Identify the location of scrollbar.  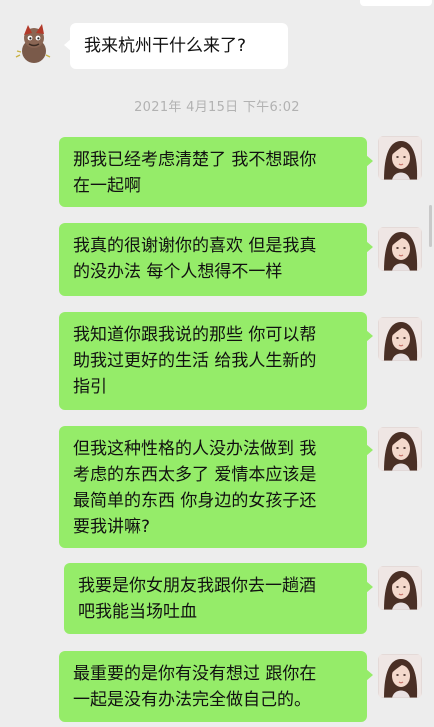
(430, 226).